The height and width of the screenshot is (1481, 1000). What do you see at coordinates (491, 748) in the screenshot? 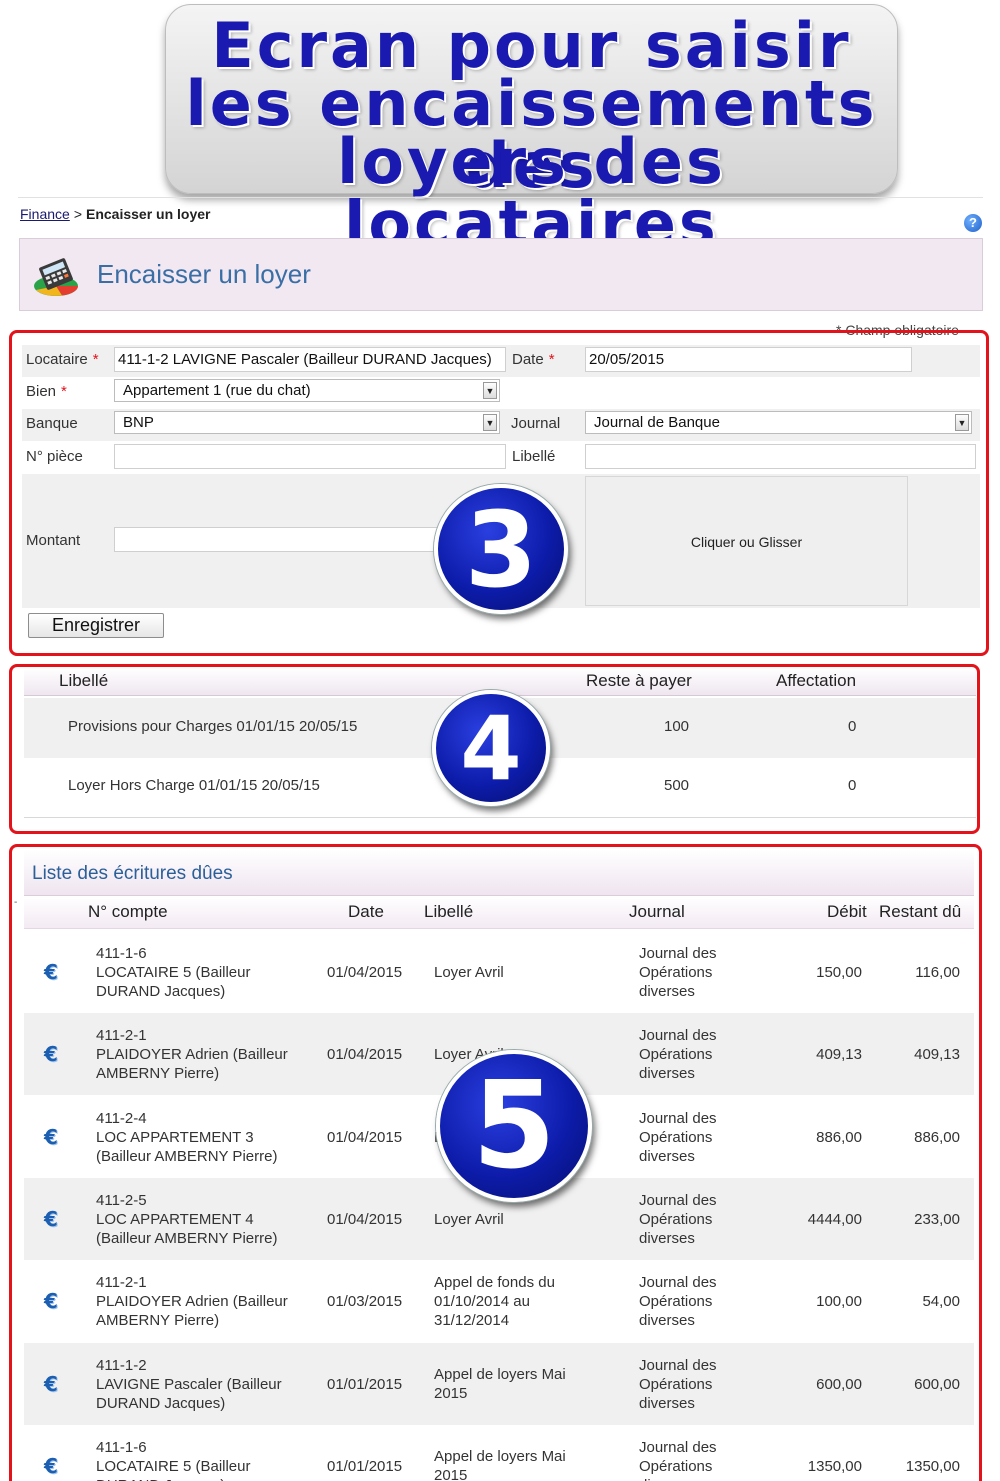
I see `callout-badge-4: 4` at bounding box center [491, 748].